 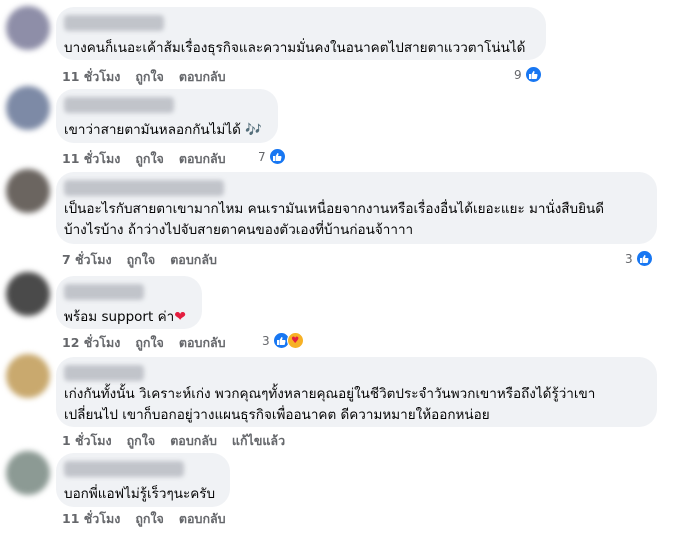 What do you see at coordinates (87, 260) in the screenshot?
I see `timestamp: 7 ชั่วโมง` at bounding box center [87, 260].